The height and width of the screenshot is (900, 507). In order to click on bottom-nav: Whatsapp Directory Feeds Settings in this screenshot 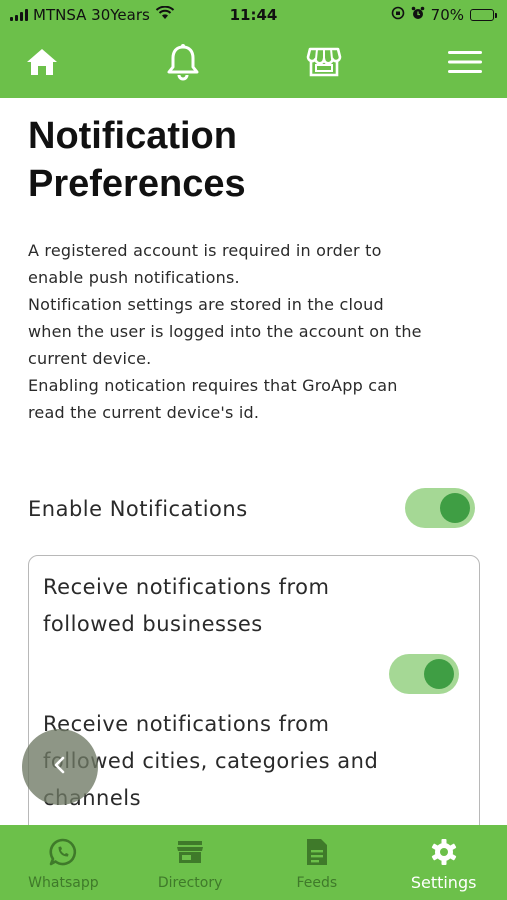, I will do `click(253, 862)`.